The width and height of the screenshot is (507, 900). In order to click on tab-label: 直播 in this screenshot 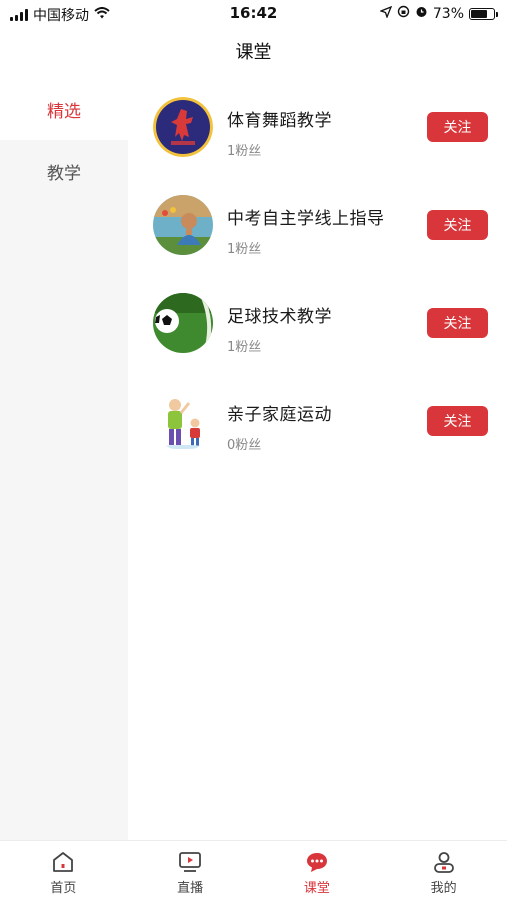, I will do `click(190, 888)`.